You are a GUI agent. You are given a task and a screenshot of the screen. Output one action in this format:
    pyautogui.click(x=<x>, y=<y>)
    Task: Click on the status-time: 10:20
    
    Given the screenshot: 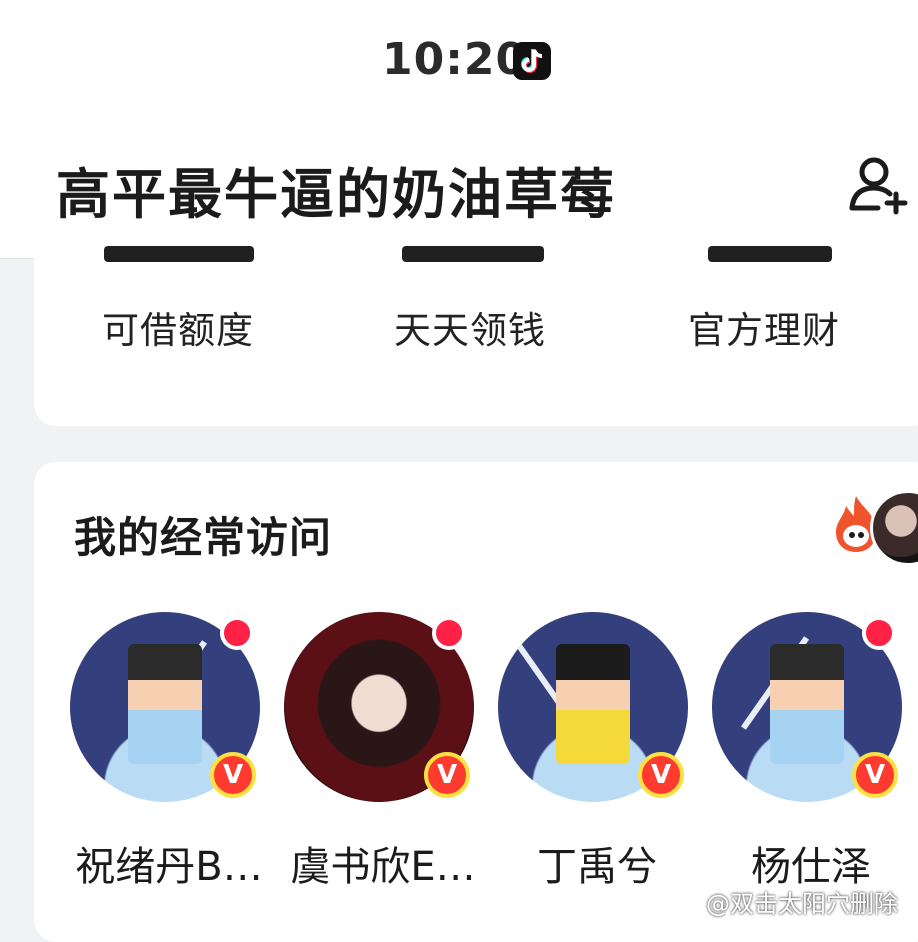 What is the action you would take?
    pyautogui.click(x=455, y=59)
    